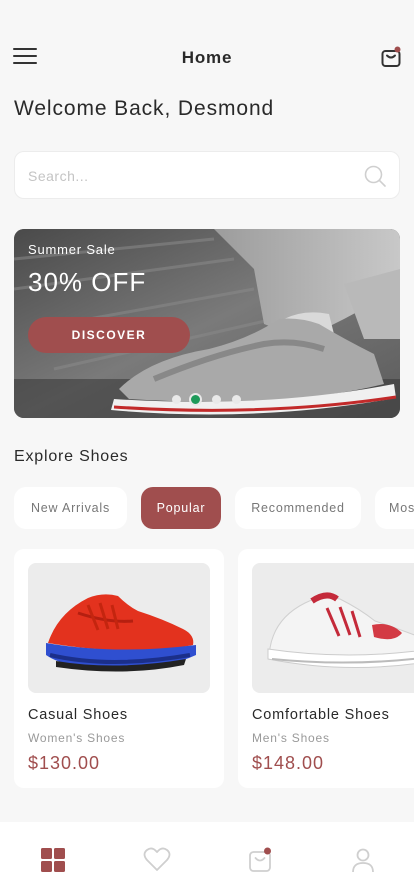  What do you see at coordinates (53, 860) in the screenshot?
I see `home-grid-icon` at bounding box center [53, 860].